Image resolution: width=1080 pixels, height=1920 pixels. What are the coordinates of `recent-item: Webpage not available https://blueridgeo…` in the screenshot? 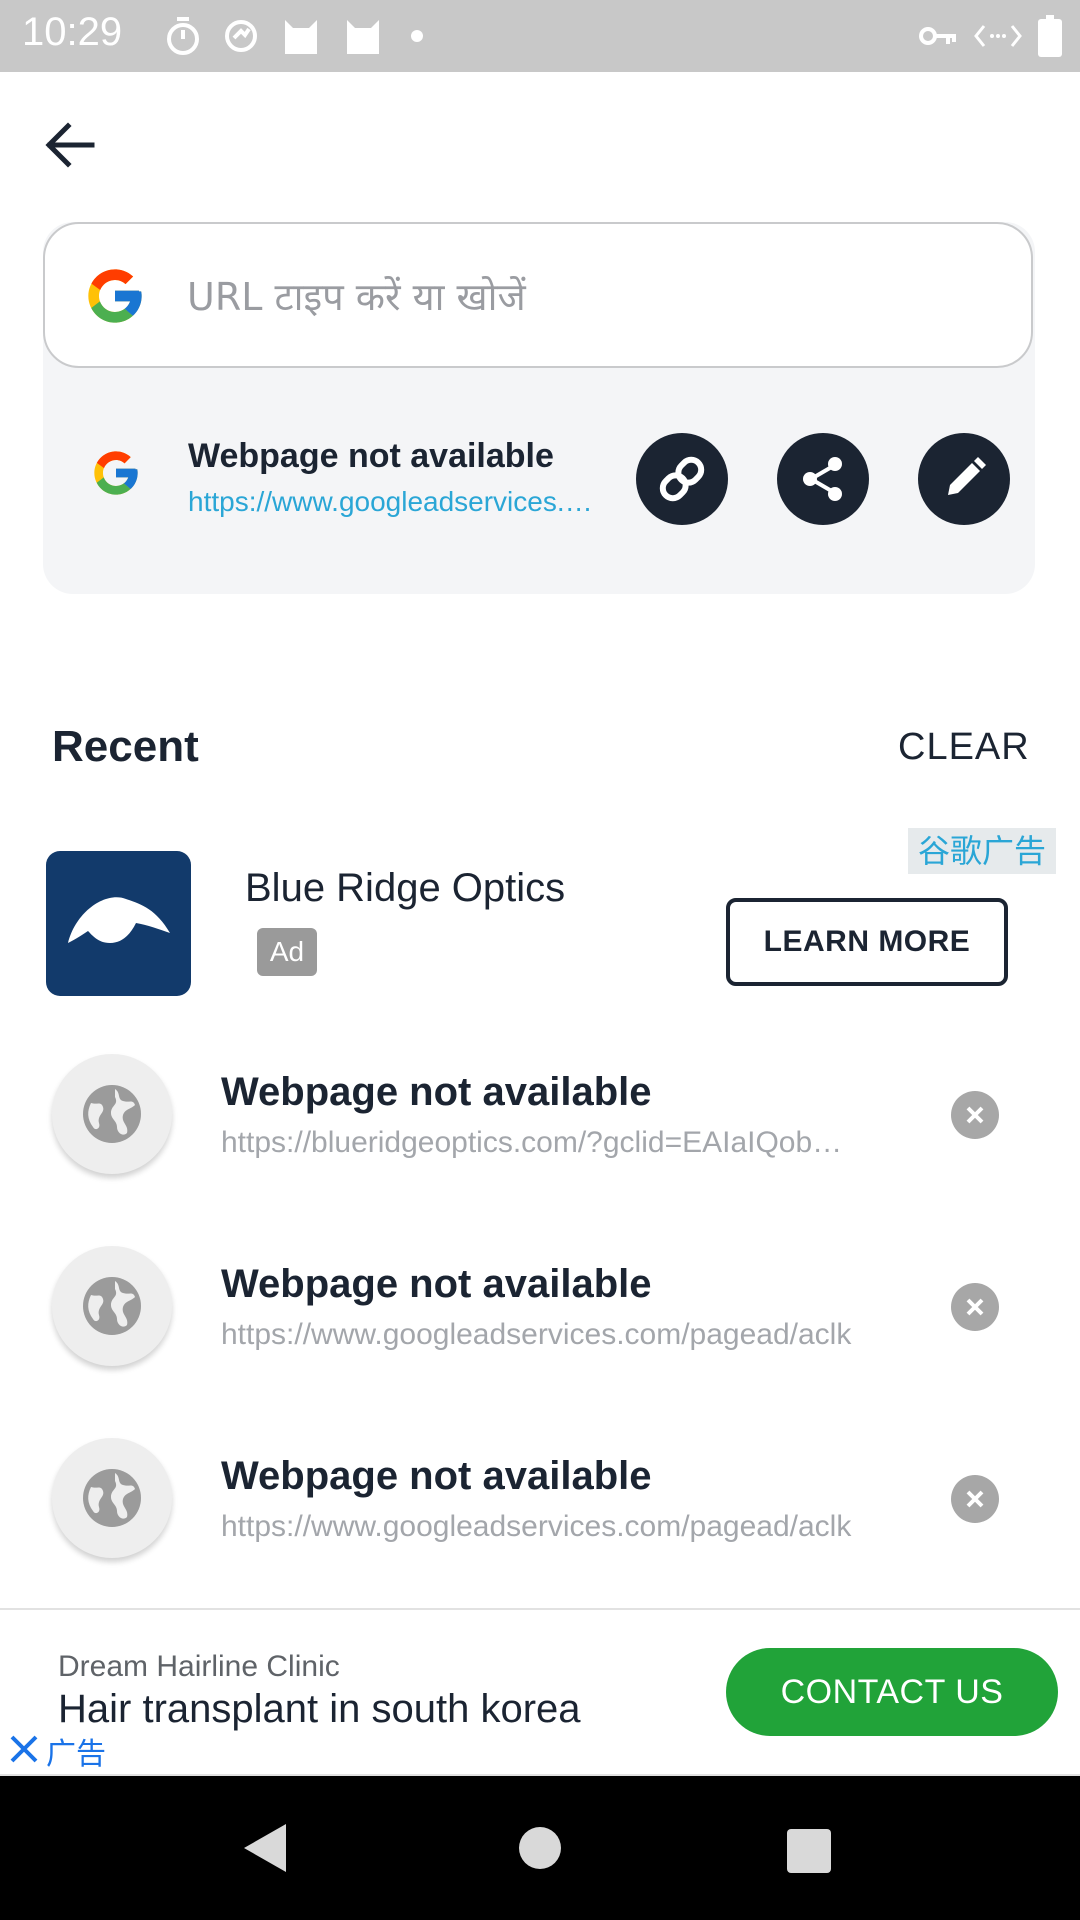 It's located at (540, 1129).